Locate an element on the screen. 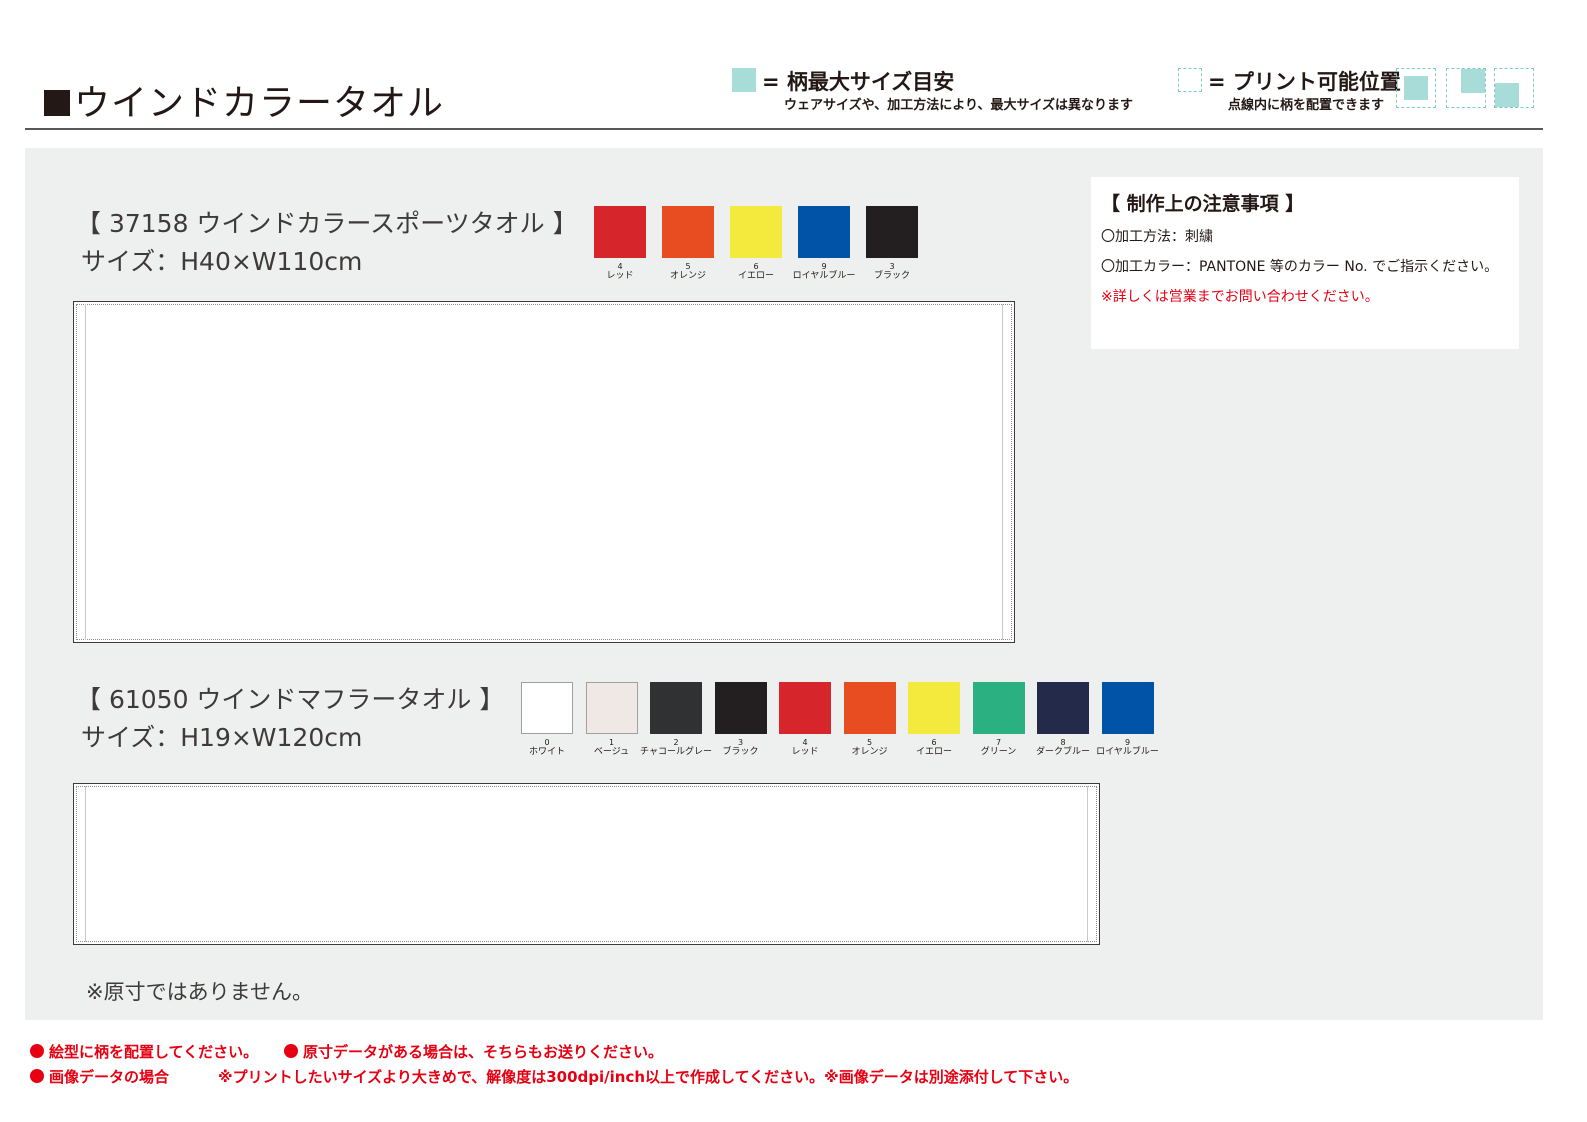 The height and width of the screenshot is (1122, 1587). color-number: 0 is located at coordinates (547, 742).